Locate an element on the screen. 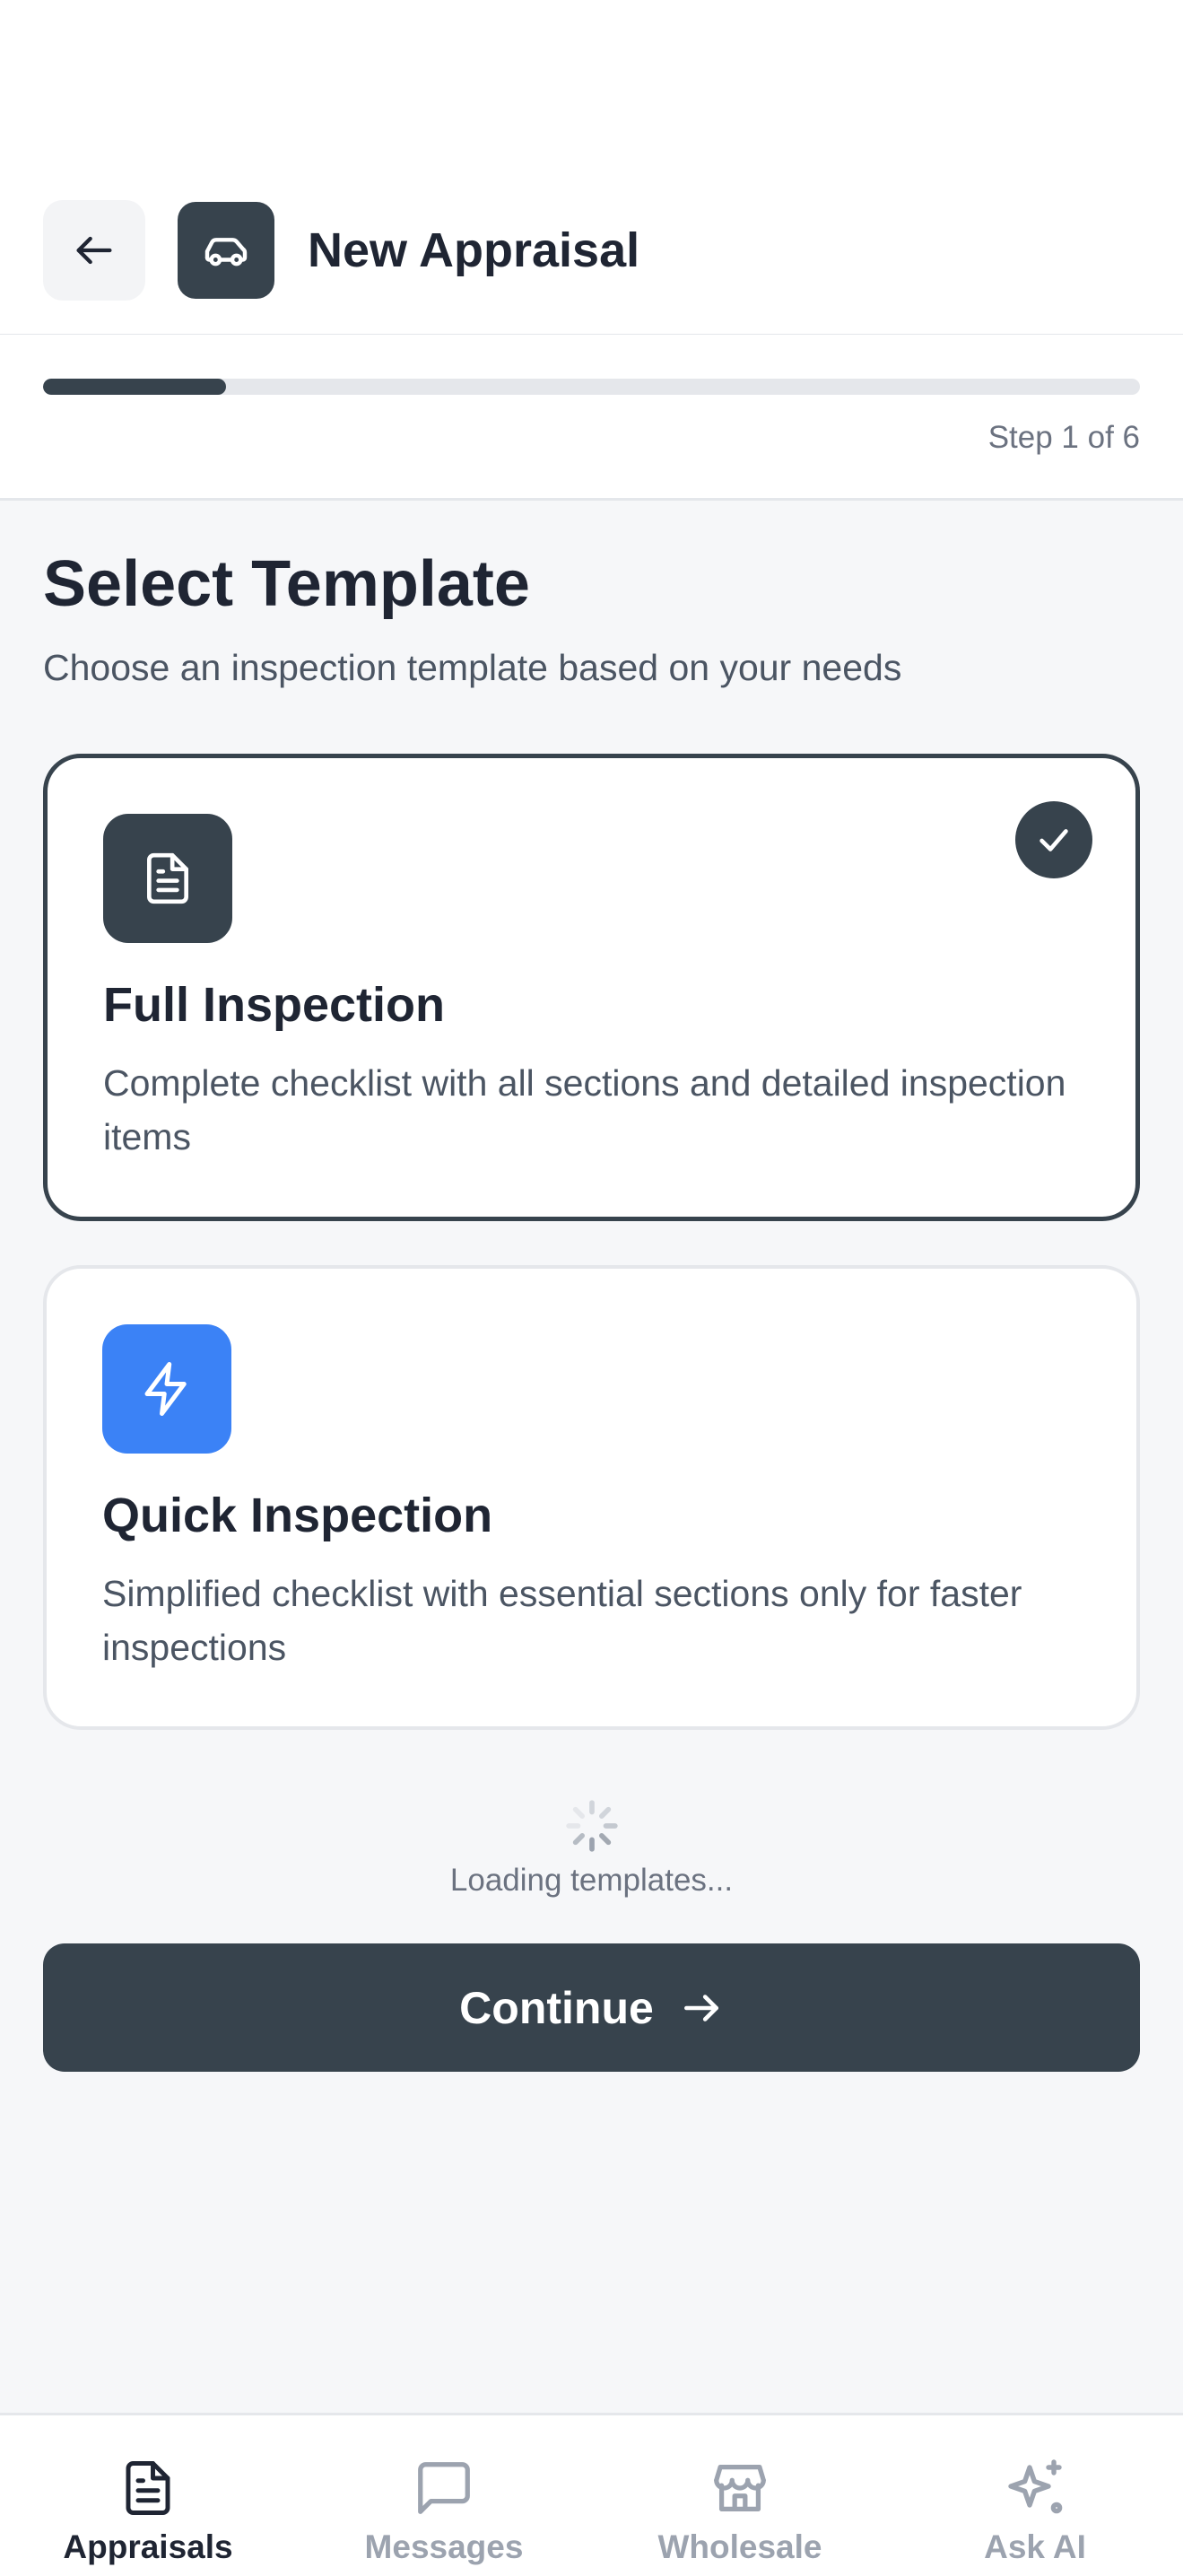 This screenshot has width=1183, height=2576. loading-spinner-icon is located at coordinates (592, 1826).